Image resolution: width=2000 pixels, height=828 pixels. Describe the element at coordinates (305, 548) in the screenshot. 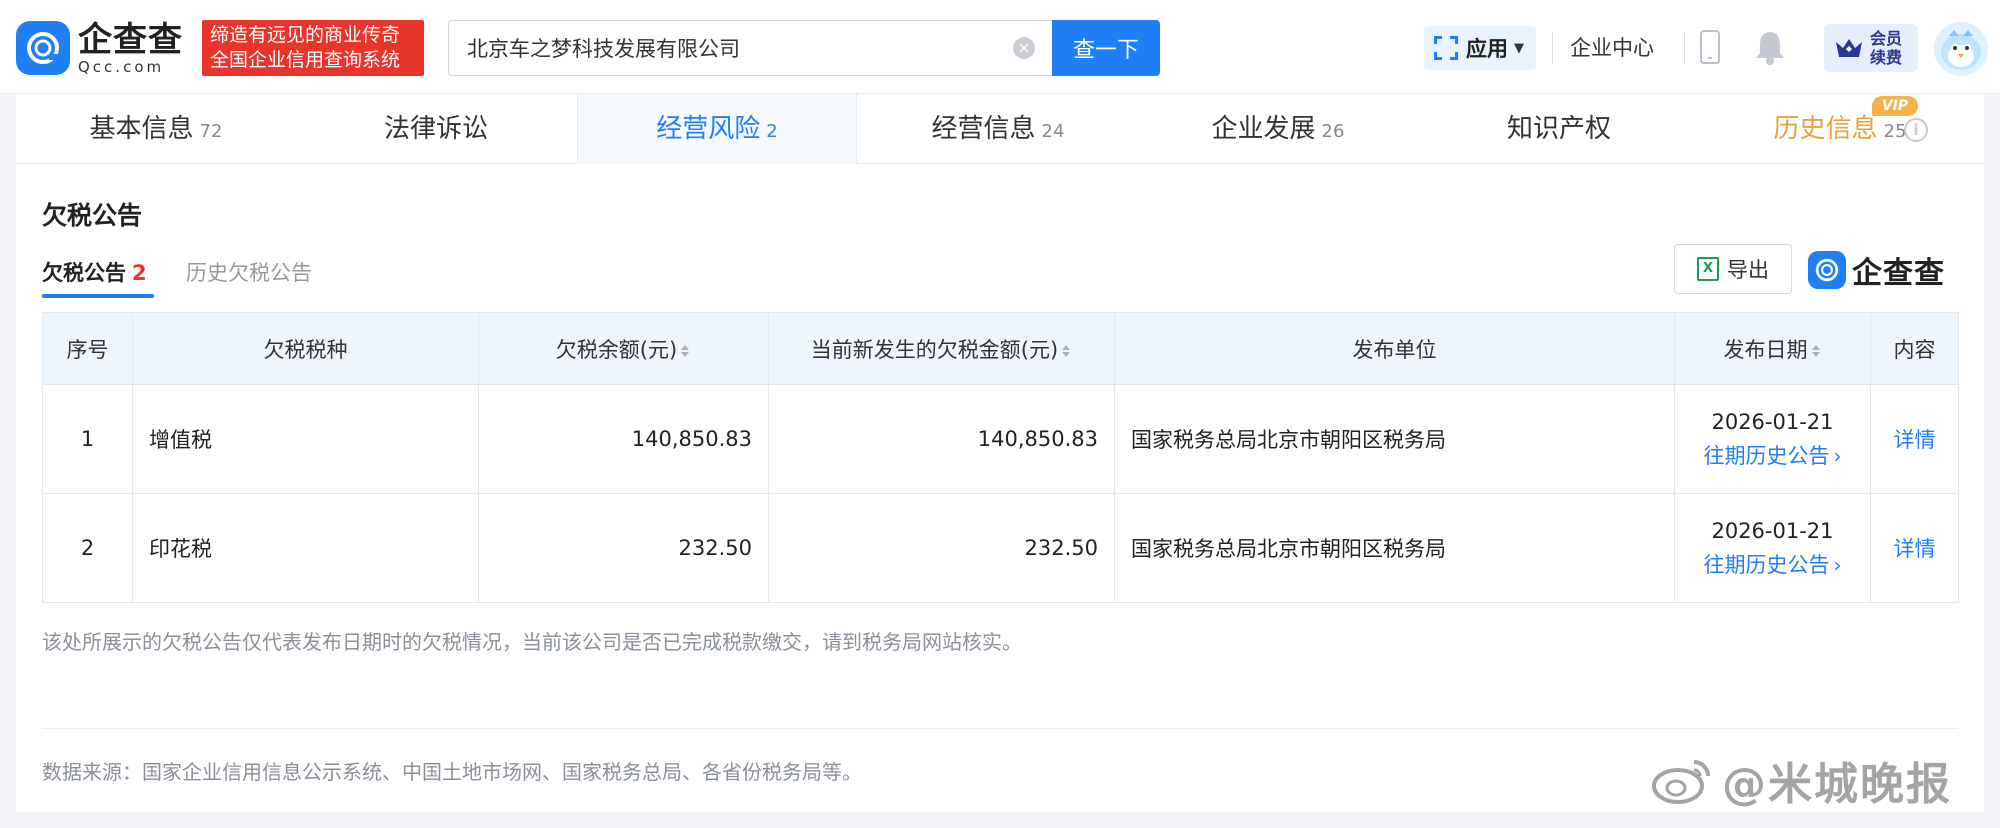

I see `cell-tax-type: 印花税` at that location.